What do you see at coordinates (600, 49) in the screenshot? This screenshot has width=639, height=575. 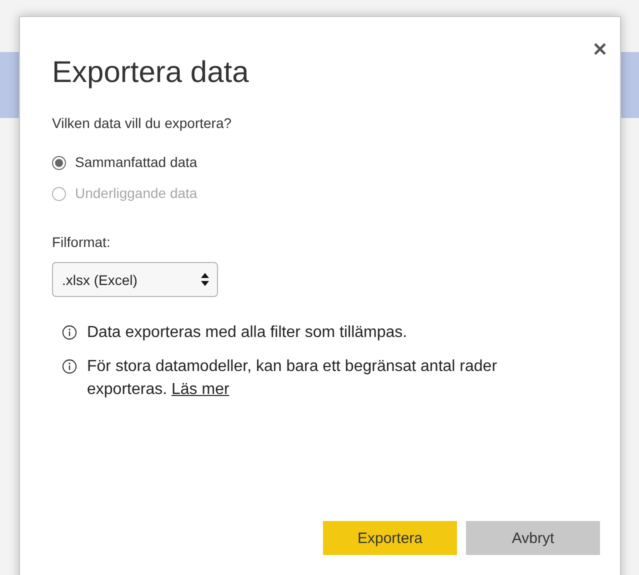 I see `close-icon` at bounding box center [600, 49].